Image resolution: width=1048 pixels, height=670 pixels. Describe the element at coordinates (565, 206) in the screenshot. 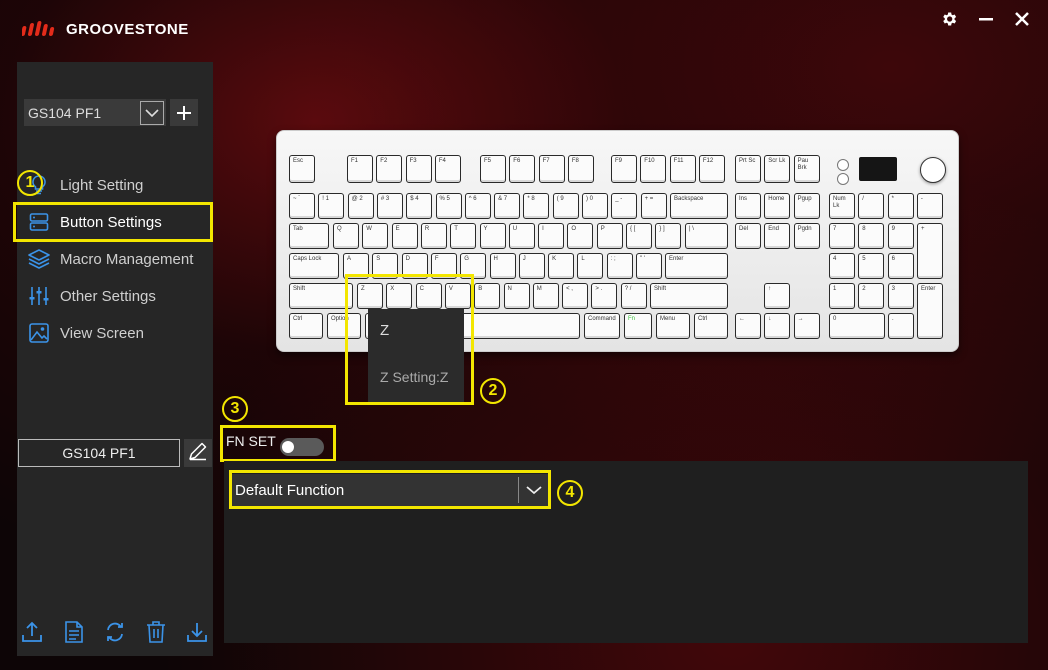

I see `keyboard-key: ( 9` at that location.